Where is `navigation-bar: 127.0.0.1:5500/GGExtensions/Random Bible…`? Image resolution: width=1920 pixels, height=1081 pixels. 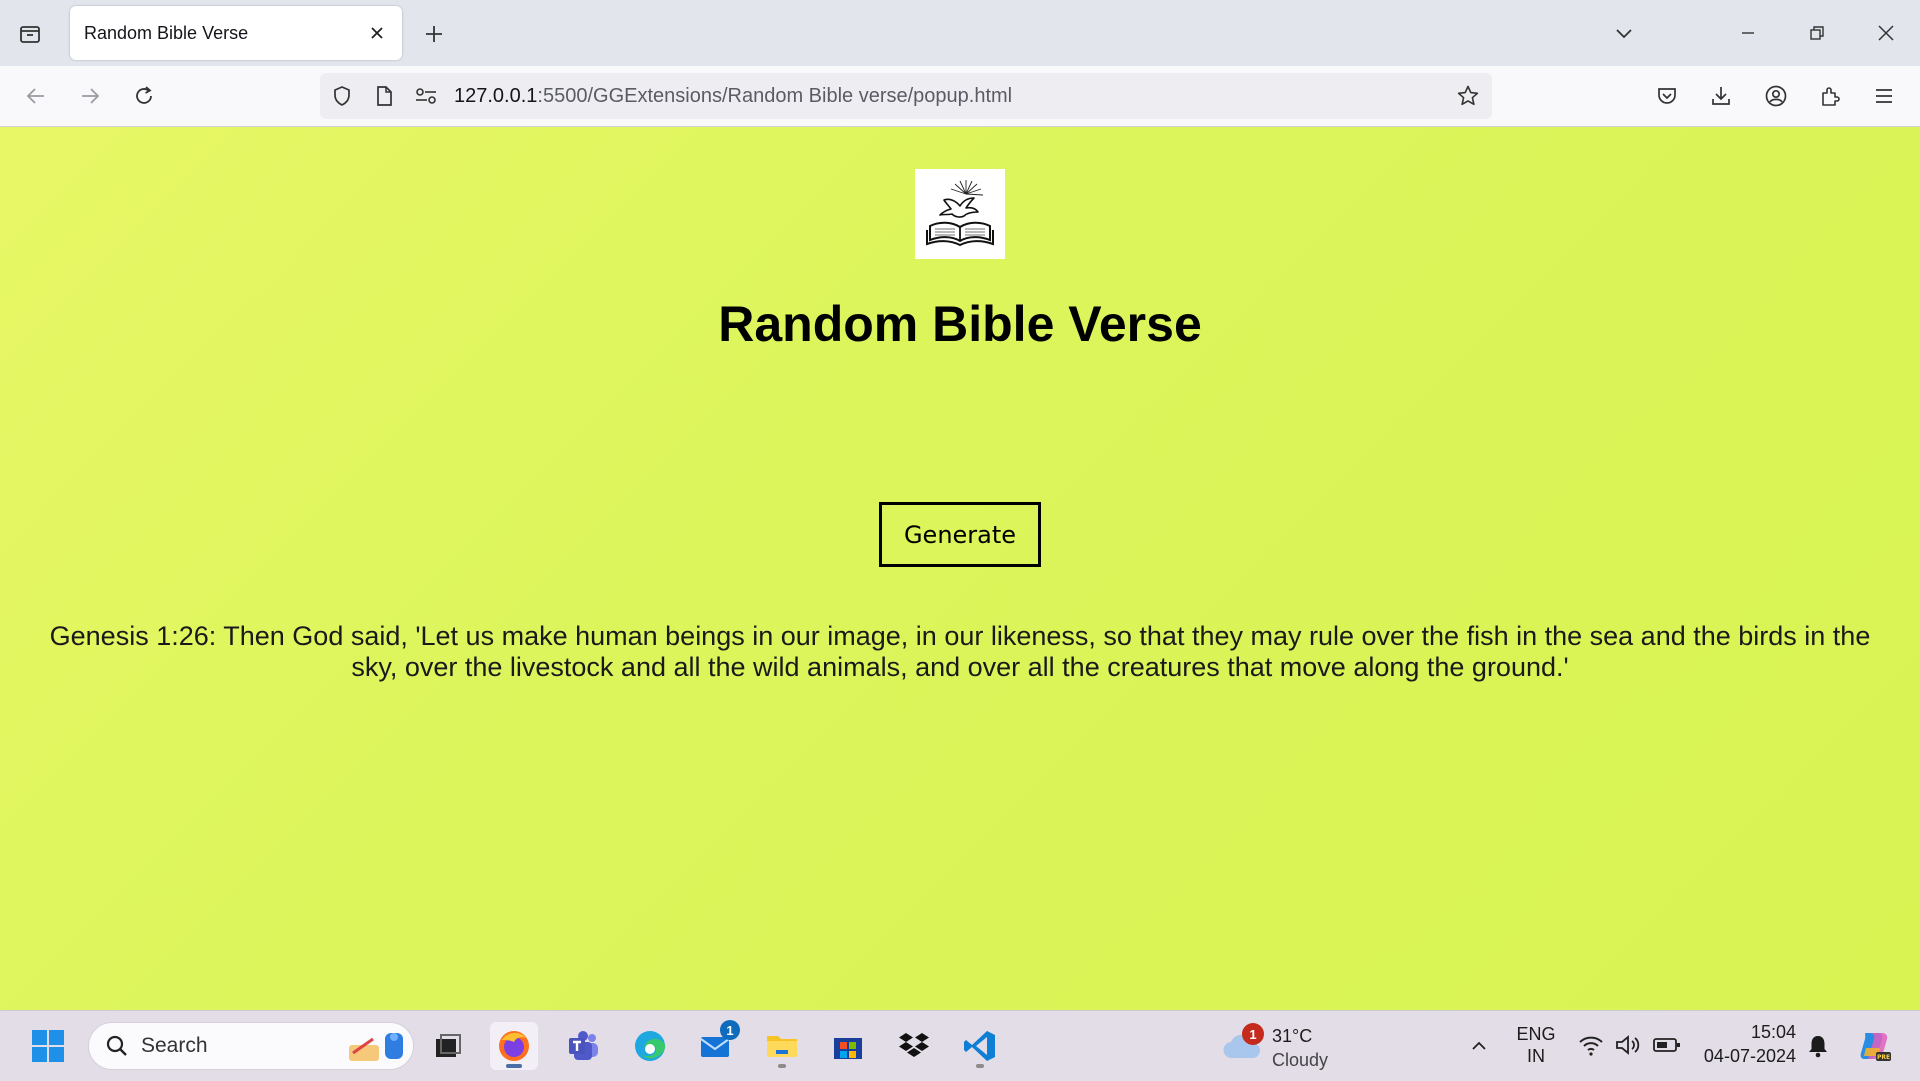
navigation-bar: 127.0.0.1:5500/GGExtensions/Random Bible… is located at coordinates (960, 96).